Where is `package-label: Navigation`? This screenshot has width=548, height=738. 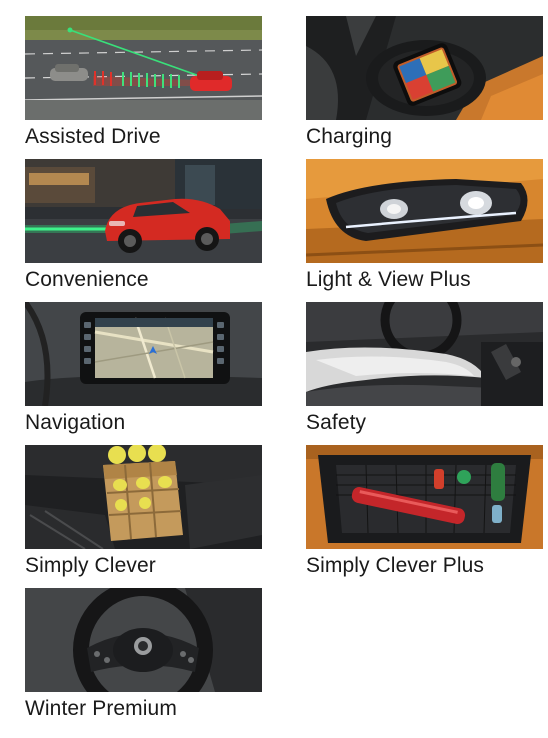
package-label: Navigation is located at coordinates (75, 422).